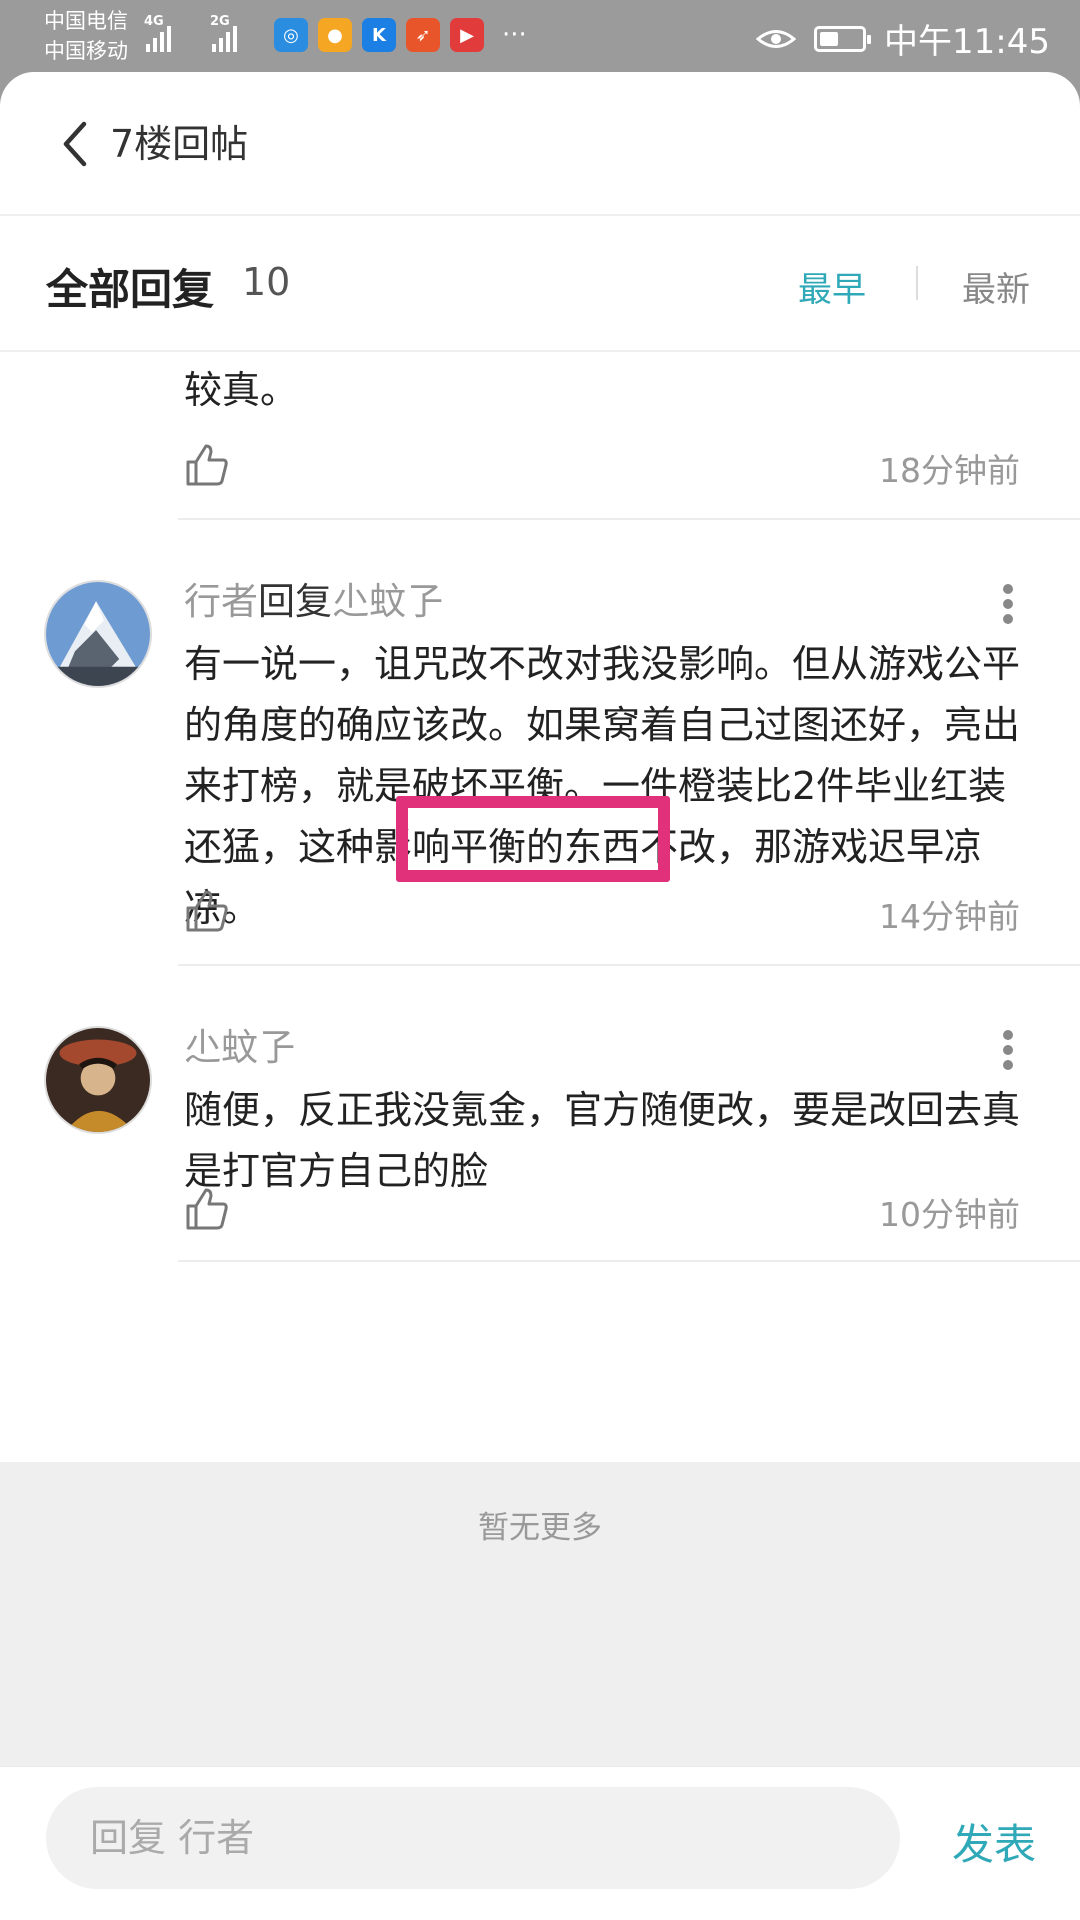  Describe the element at coordinates (86, 21) in the screenshot. I see `carrier-1: 中国电信` at that location.